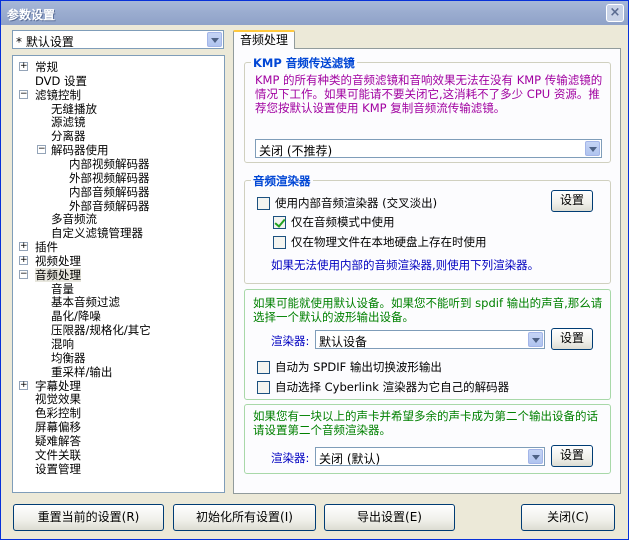  Describe the element at coordinates (58, 454) in the screenshot. I see `tree-item-label: 文件关联` at that location.